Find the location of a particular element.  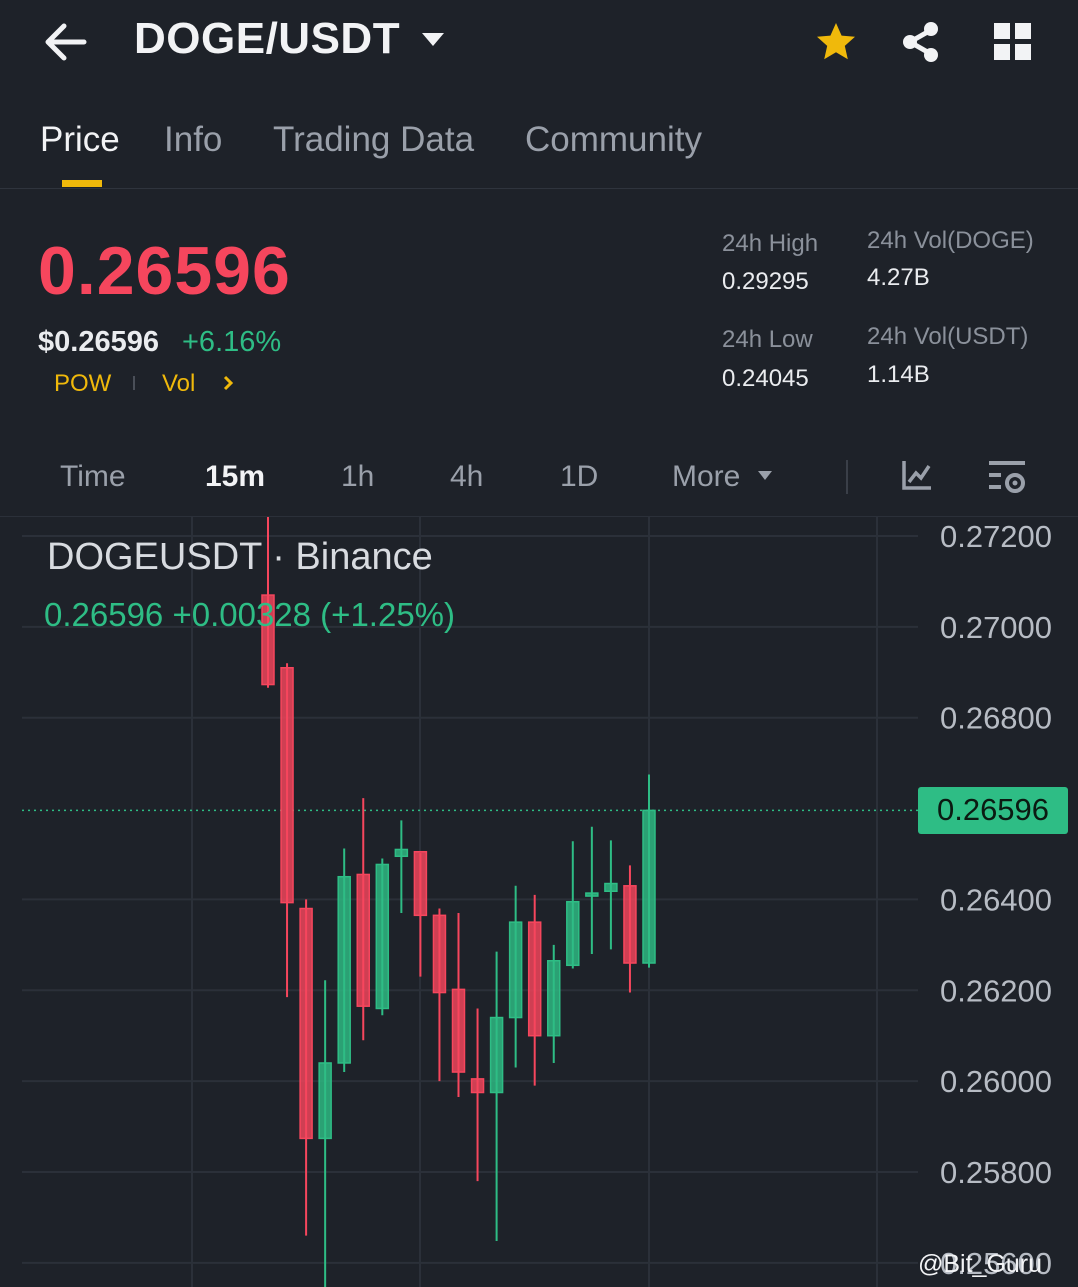

high-value: 0.29295 is located at coordinates (765, 281).